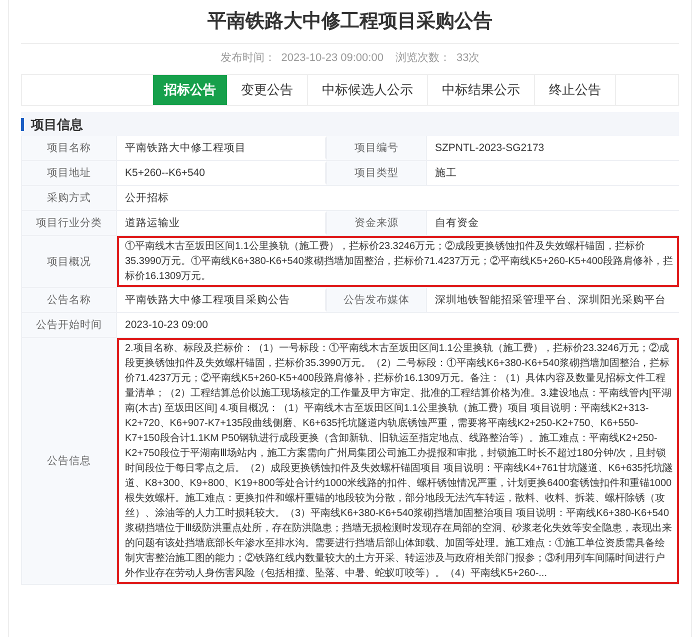  What do you see at coordinates (69, 300) in the screenshot?
I see `field-label: 公告名称` at bounding box center [69, 300].